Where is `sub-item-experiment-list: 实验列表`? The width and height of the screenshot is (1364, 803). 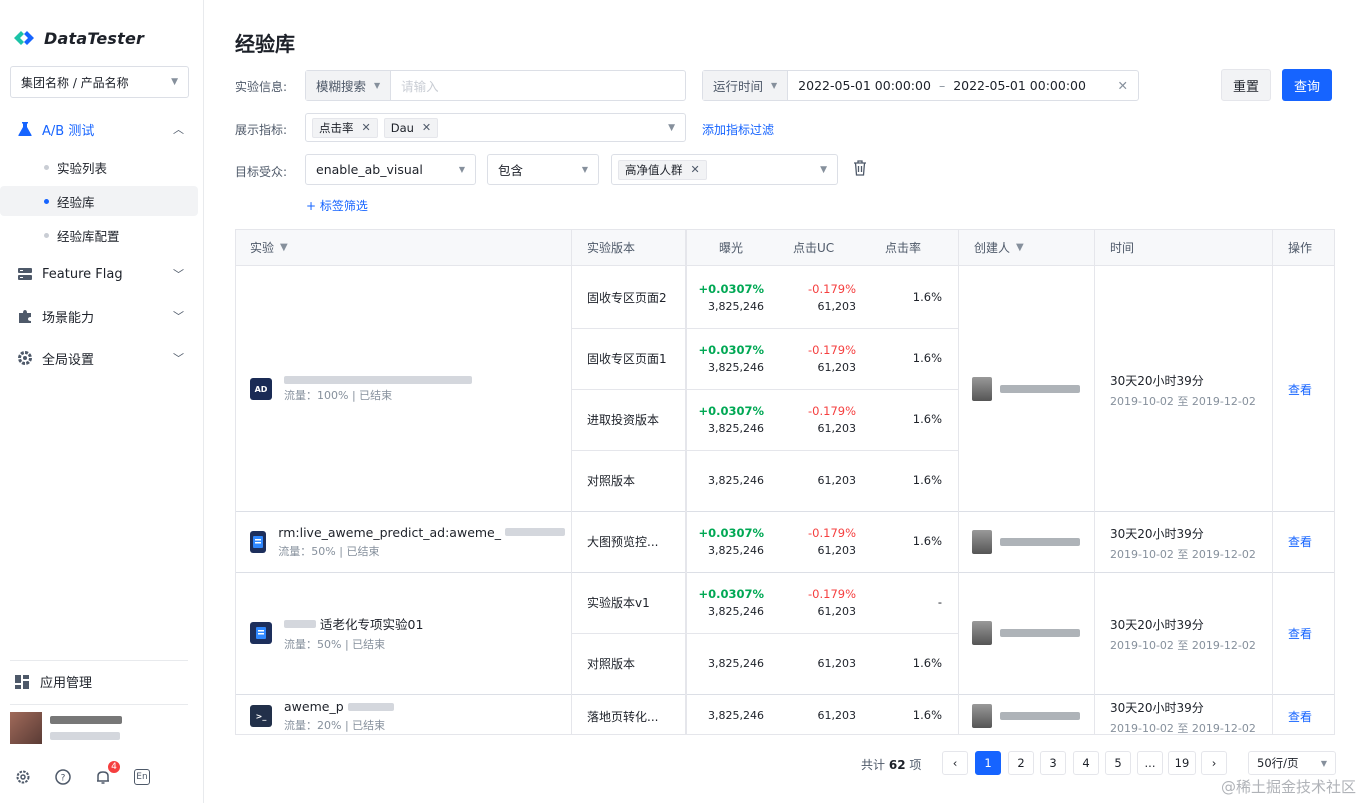
sub-item-experiment-list: 实验列表 is located at coordinates (99, 167).